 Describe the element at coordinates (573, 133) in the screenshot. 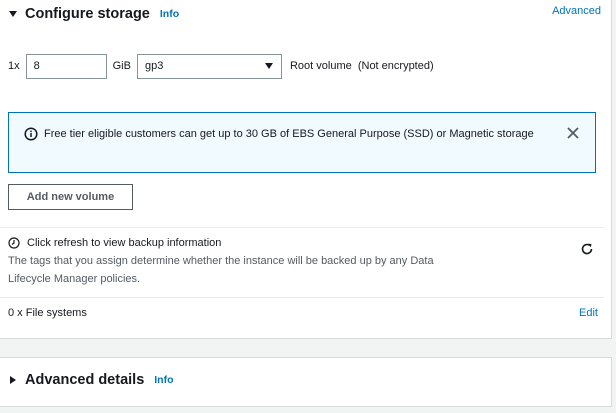

I see `close-icon` at that location.